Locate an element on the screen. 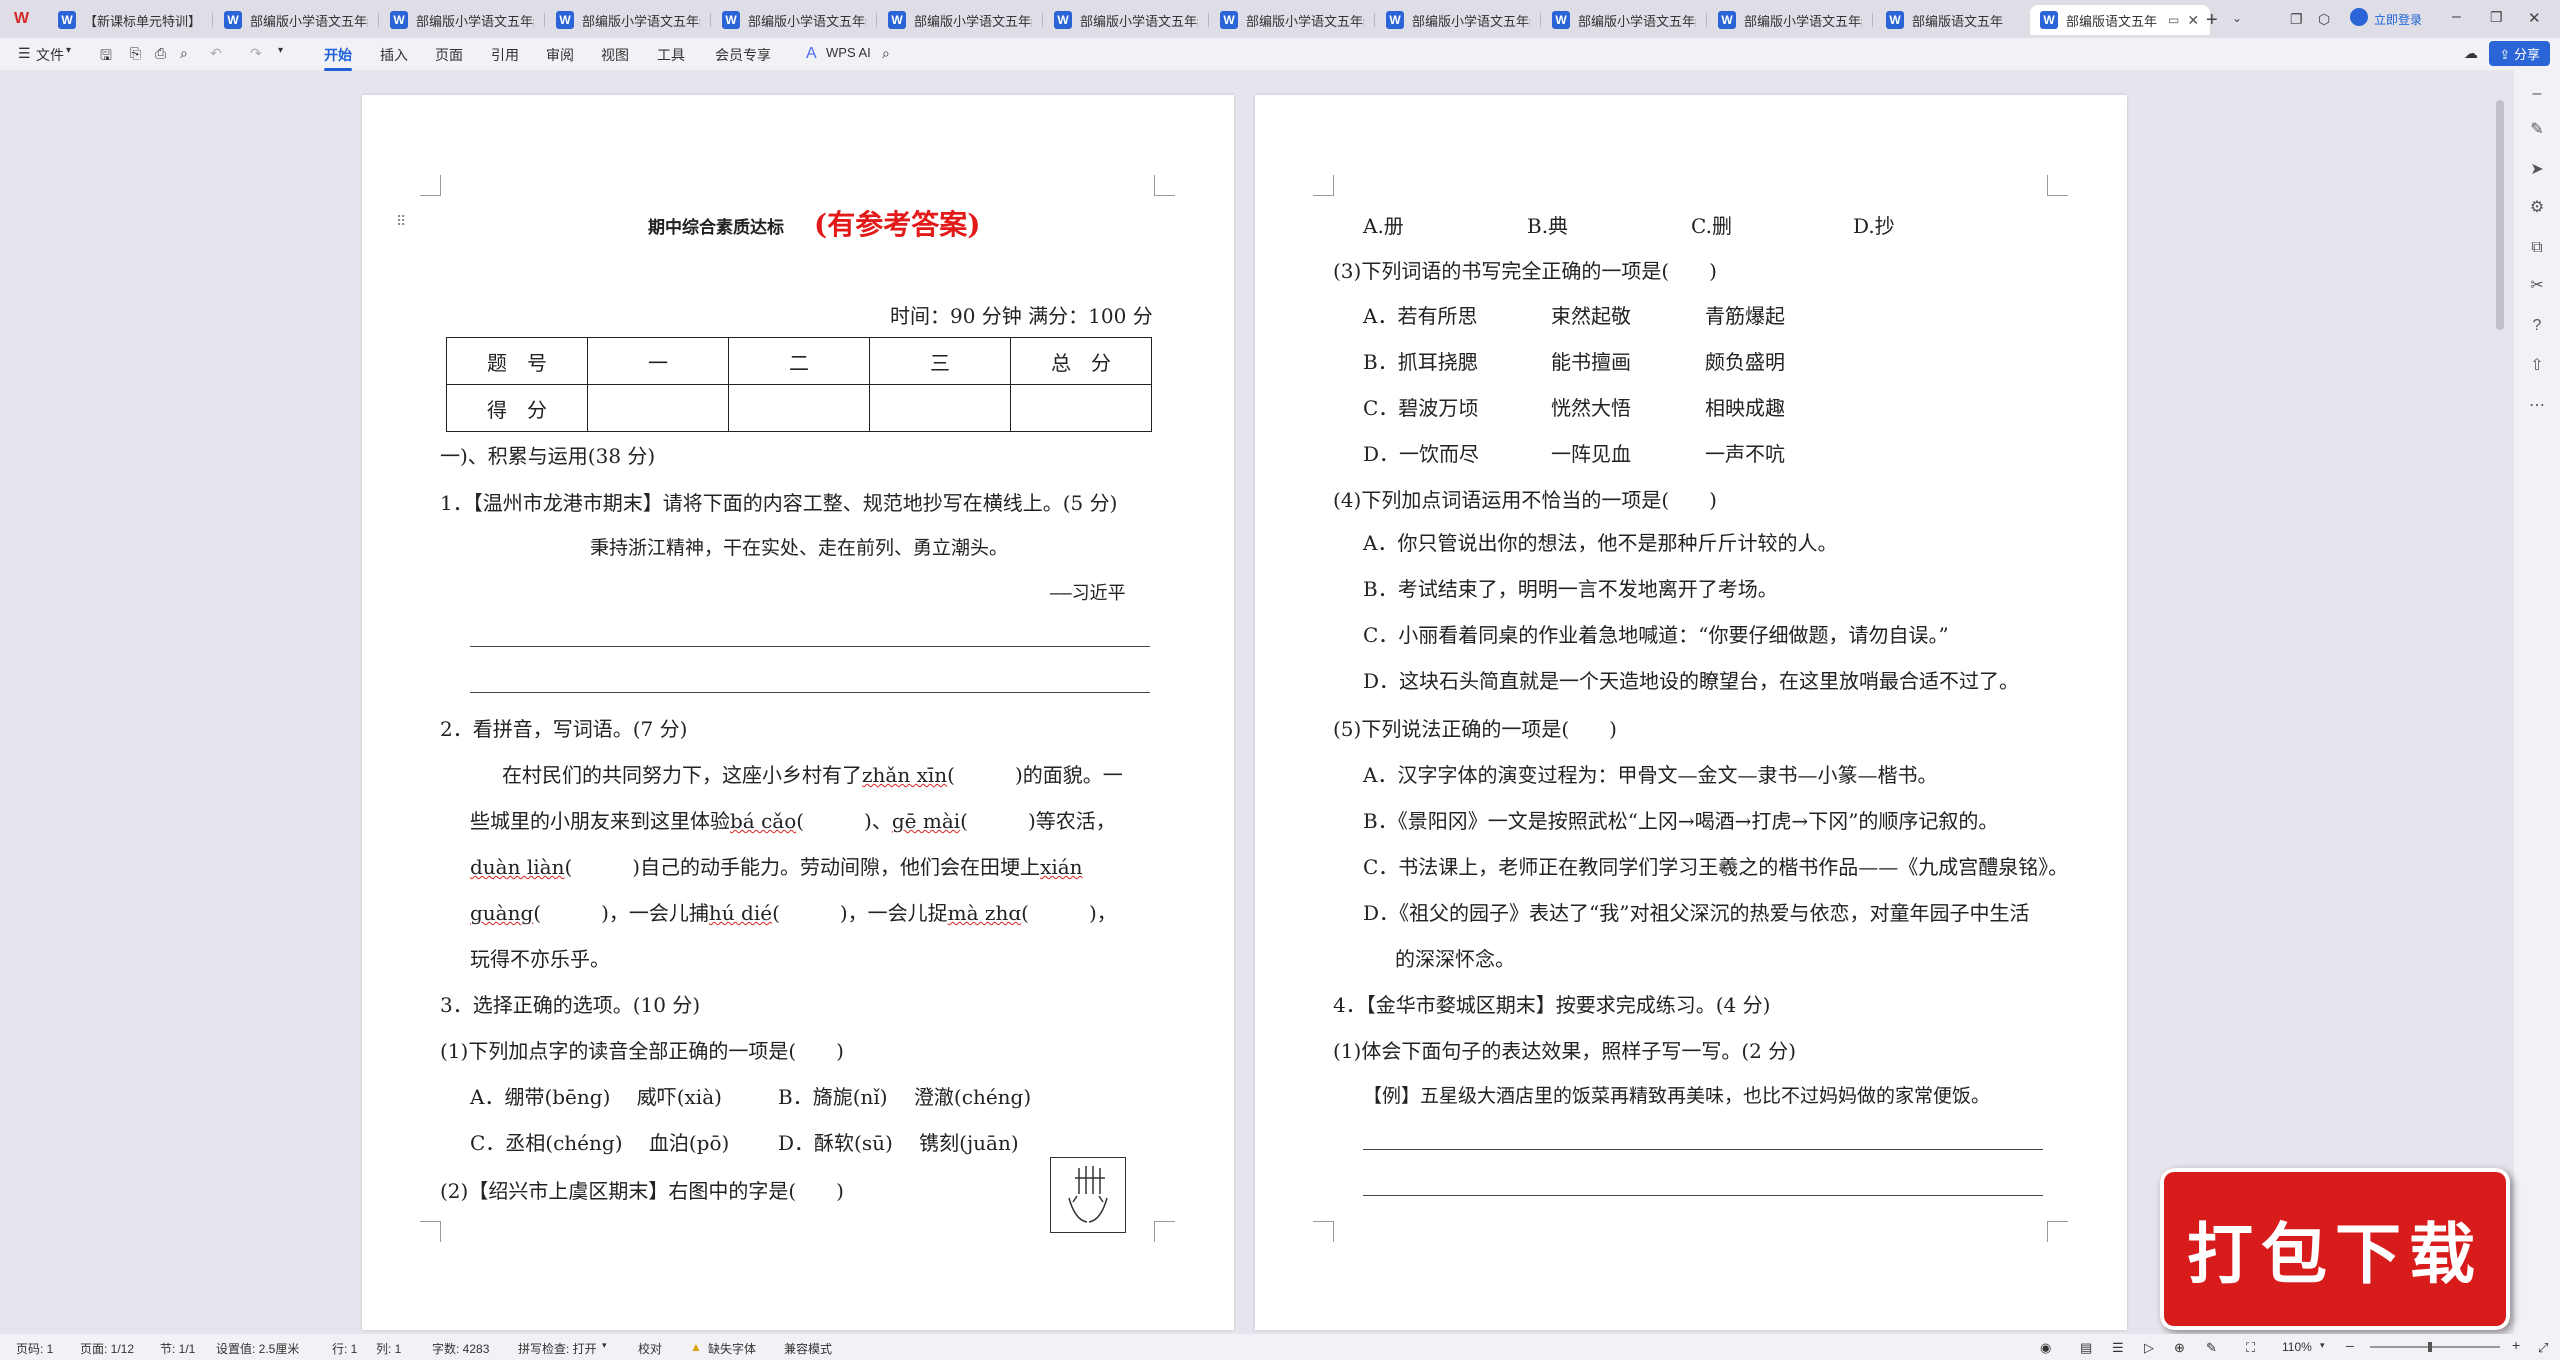 This screenshot has width=2560, height=1360. status-row: 行: 1 is located at coordinates (344, 1348).